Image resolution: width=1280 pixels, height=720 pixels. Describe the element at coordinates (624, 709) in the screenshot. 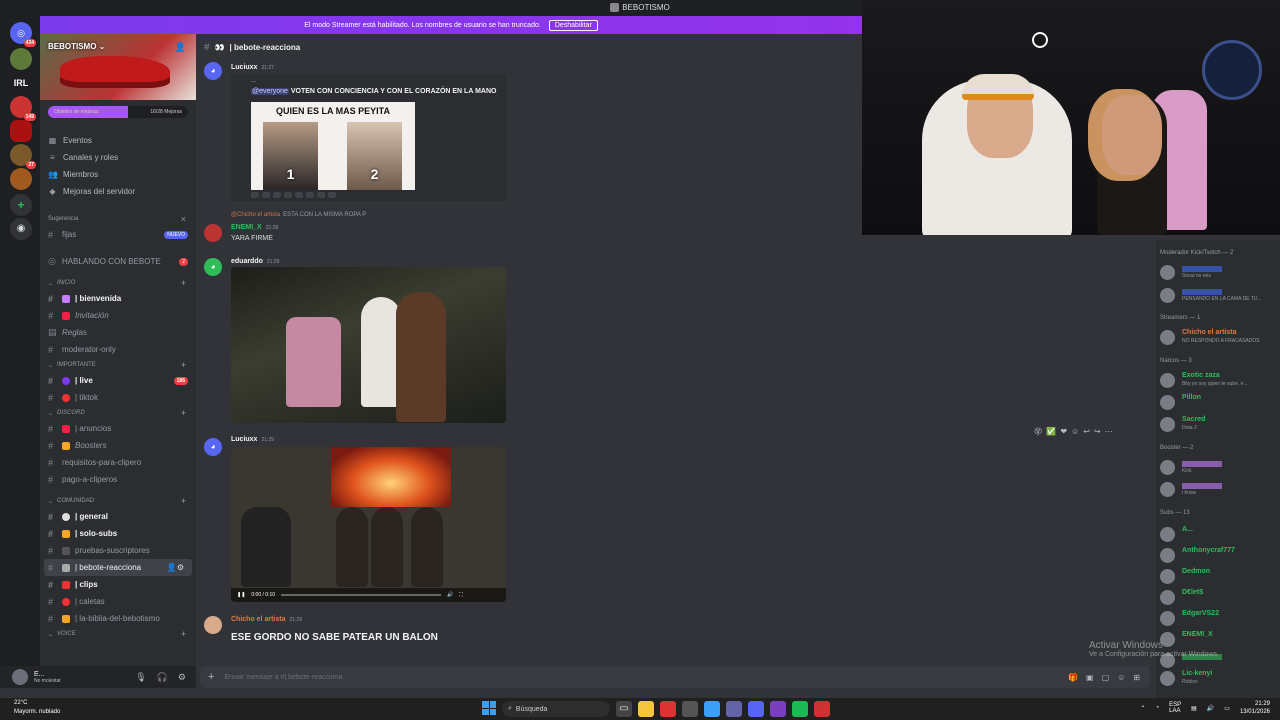

I see `task-view-icon: ▭` at that location.